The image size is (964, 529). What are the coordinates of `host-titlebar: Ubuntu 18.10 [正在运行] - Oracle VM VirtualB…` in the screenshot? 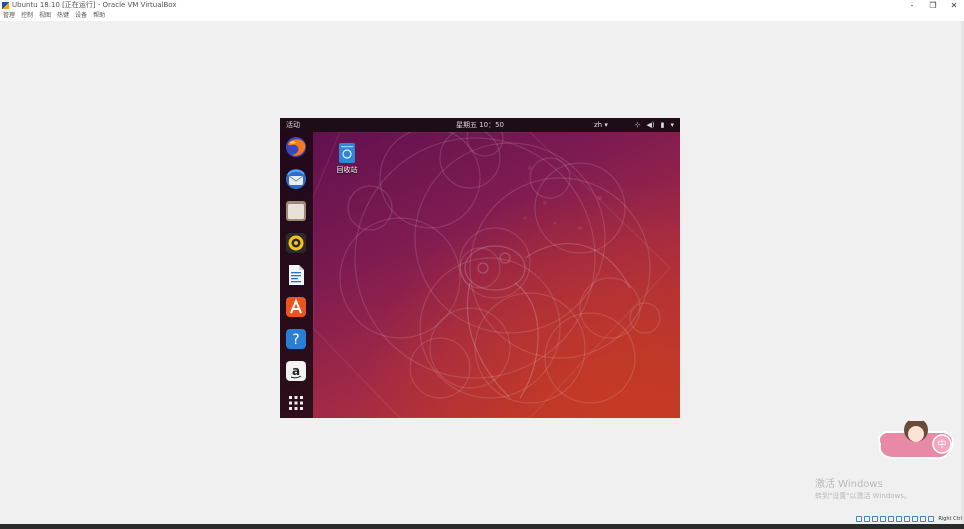 It's located at (482, 5).